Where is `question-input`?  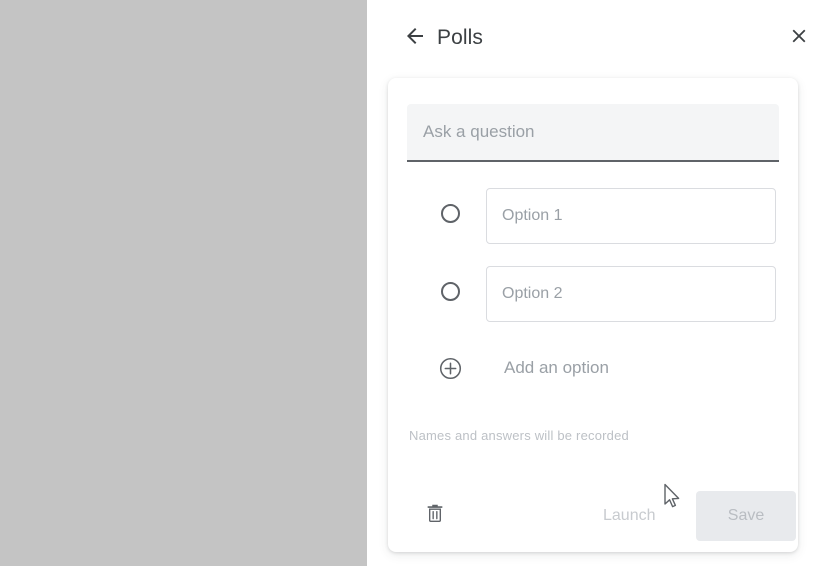
question-input is located at coordinates (593, 132).